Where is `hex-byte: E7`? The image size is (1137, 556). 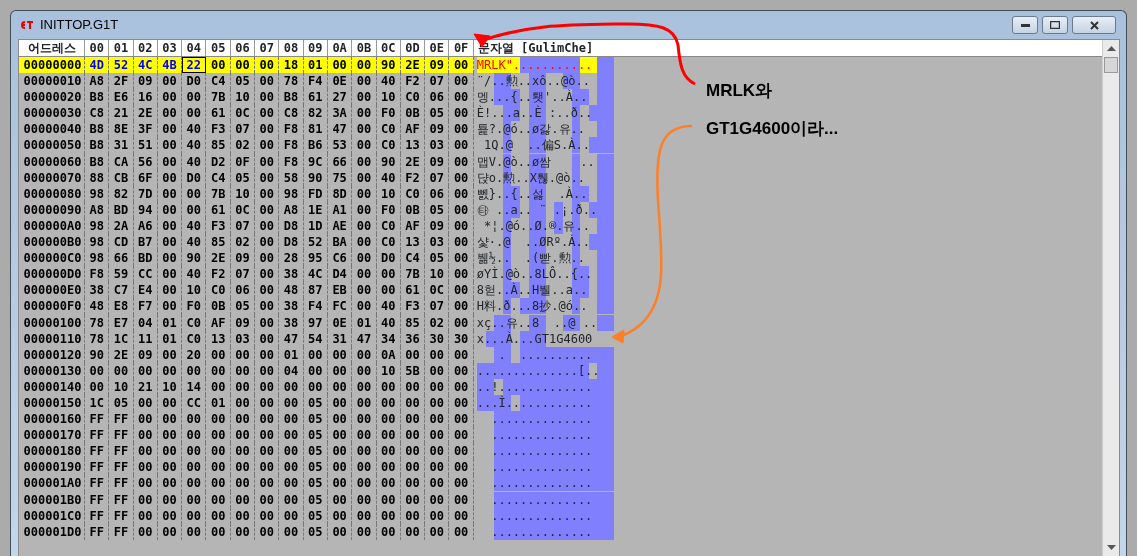
hex-byte: E7 is located at coordinates (121, 322).